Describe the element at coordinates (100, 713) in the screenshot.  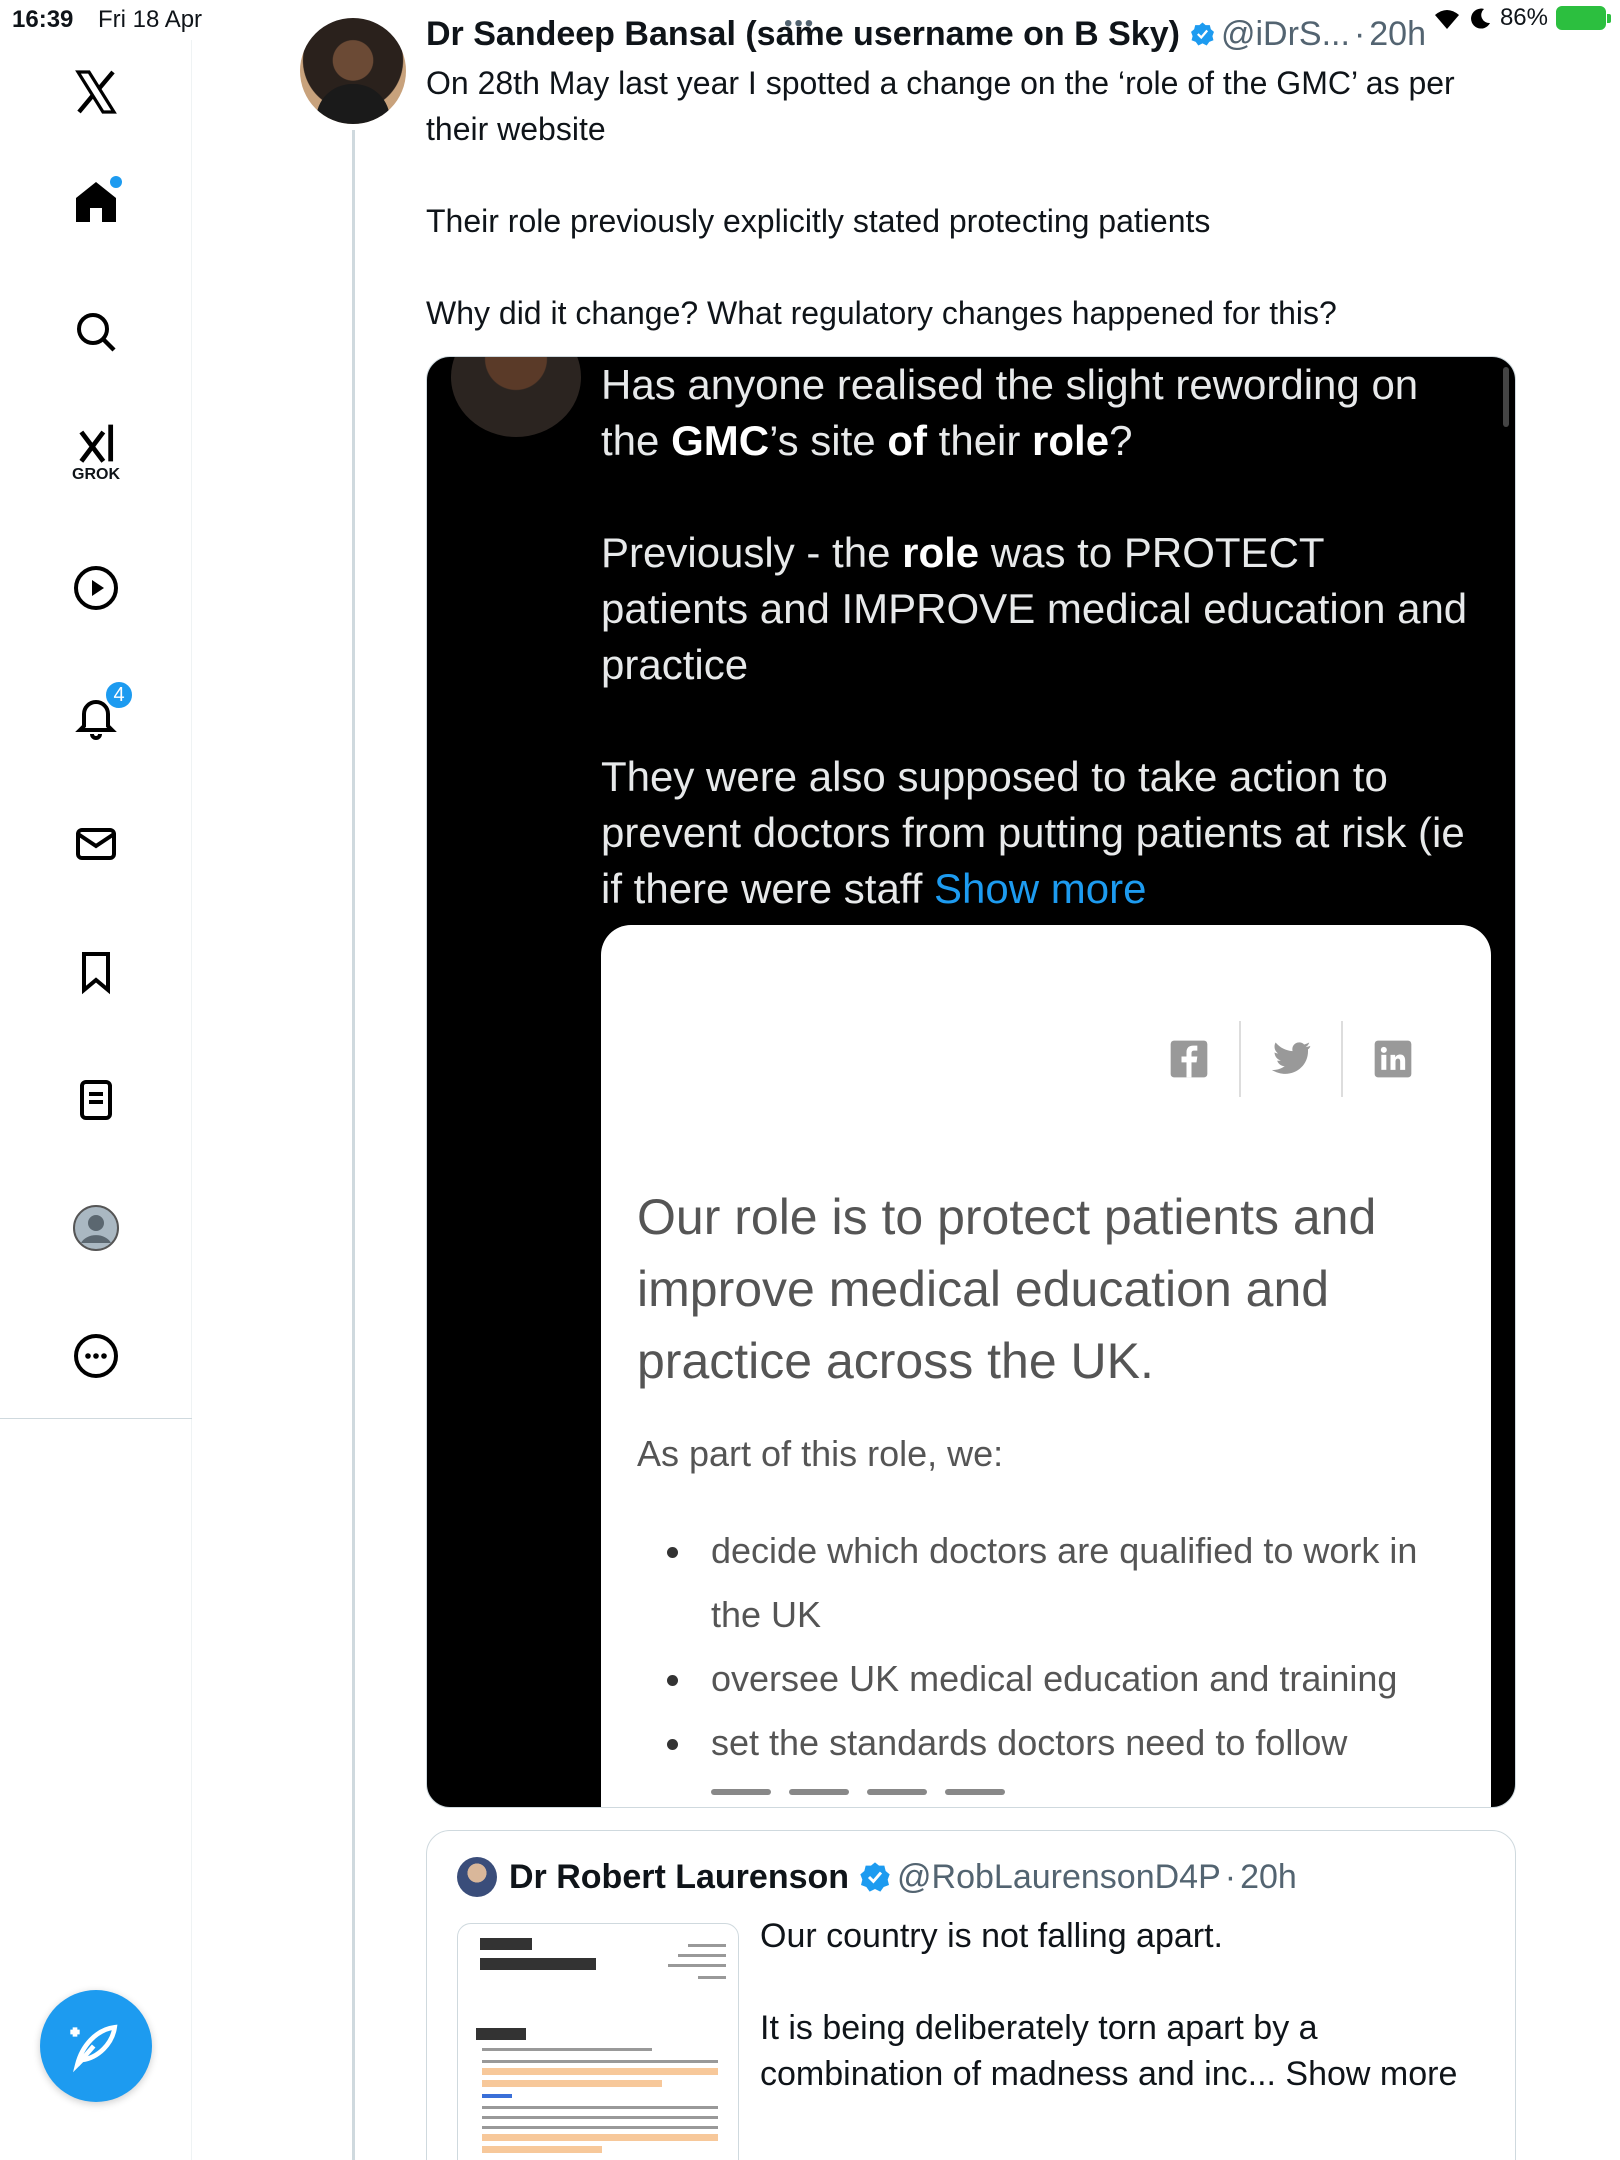
I see `bell-icon: 4` at that location.